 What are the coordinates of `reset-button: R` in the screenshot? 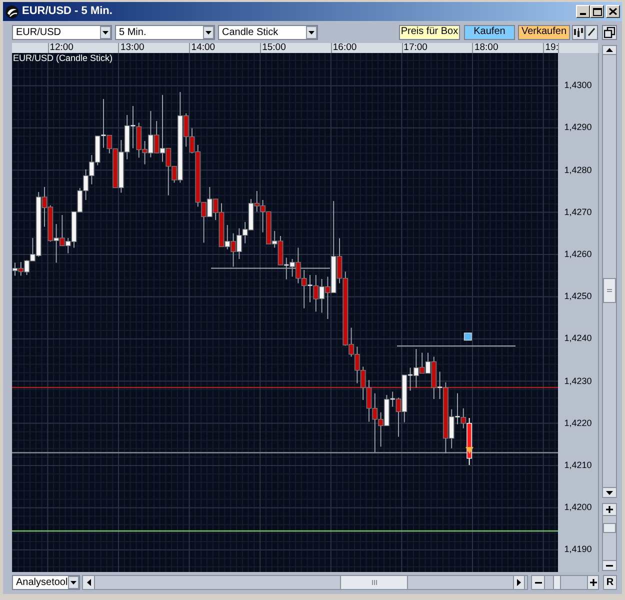 It's located at (610, 582).